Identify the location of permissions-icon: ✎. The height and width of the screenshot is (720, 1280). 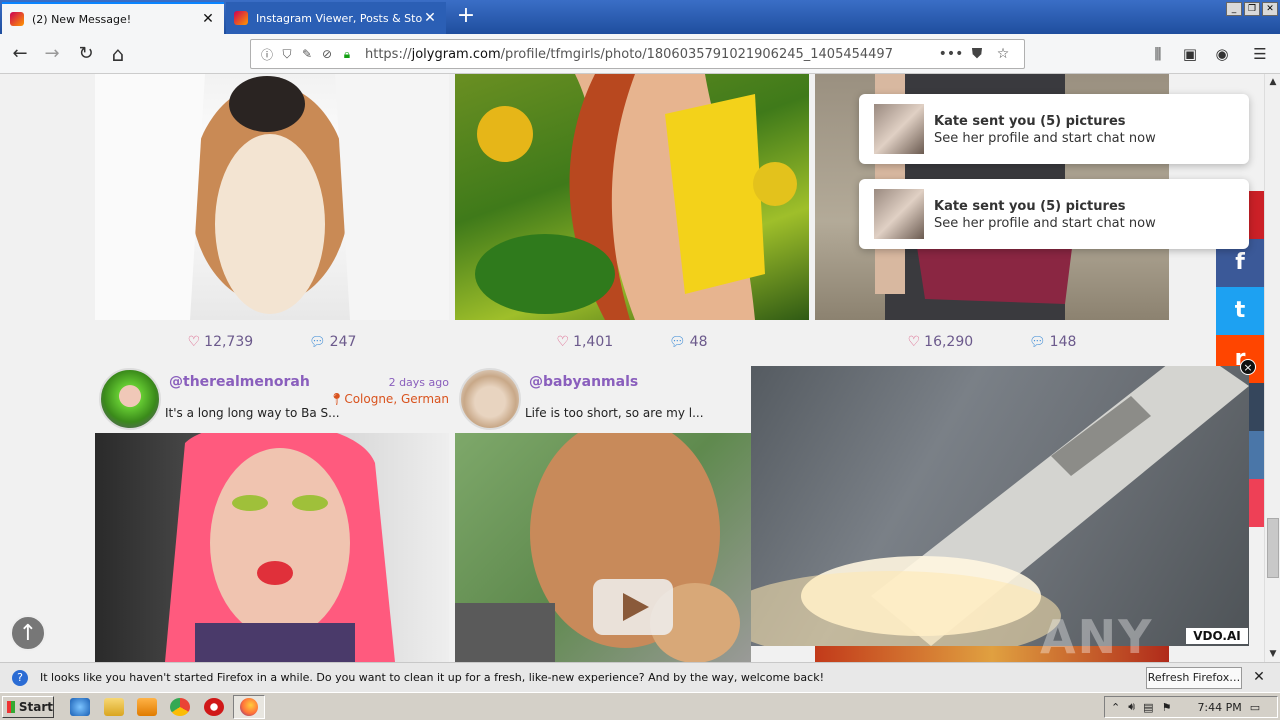
(307, 54).